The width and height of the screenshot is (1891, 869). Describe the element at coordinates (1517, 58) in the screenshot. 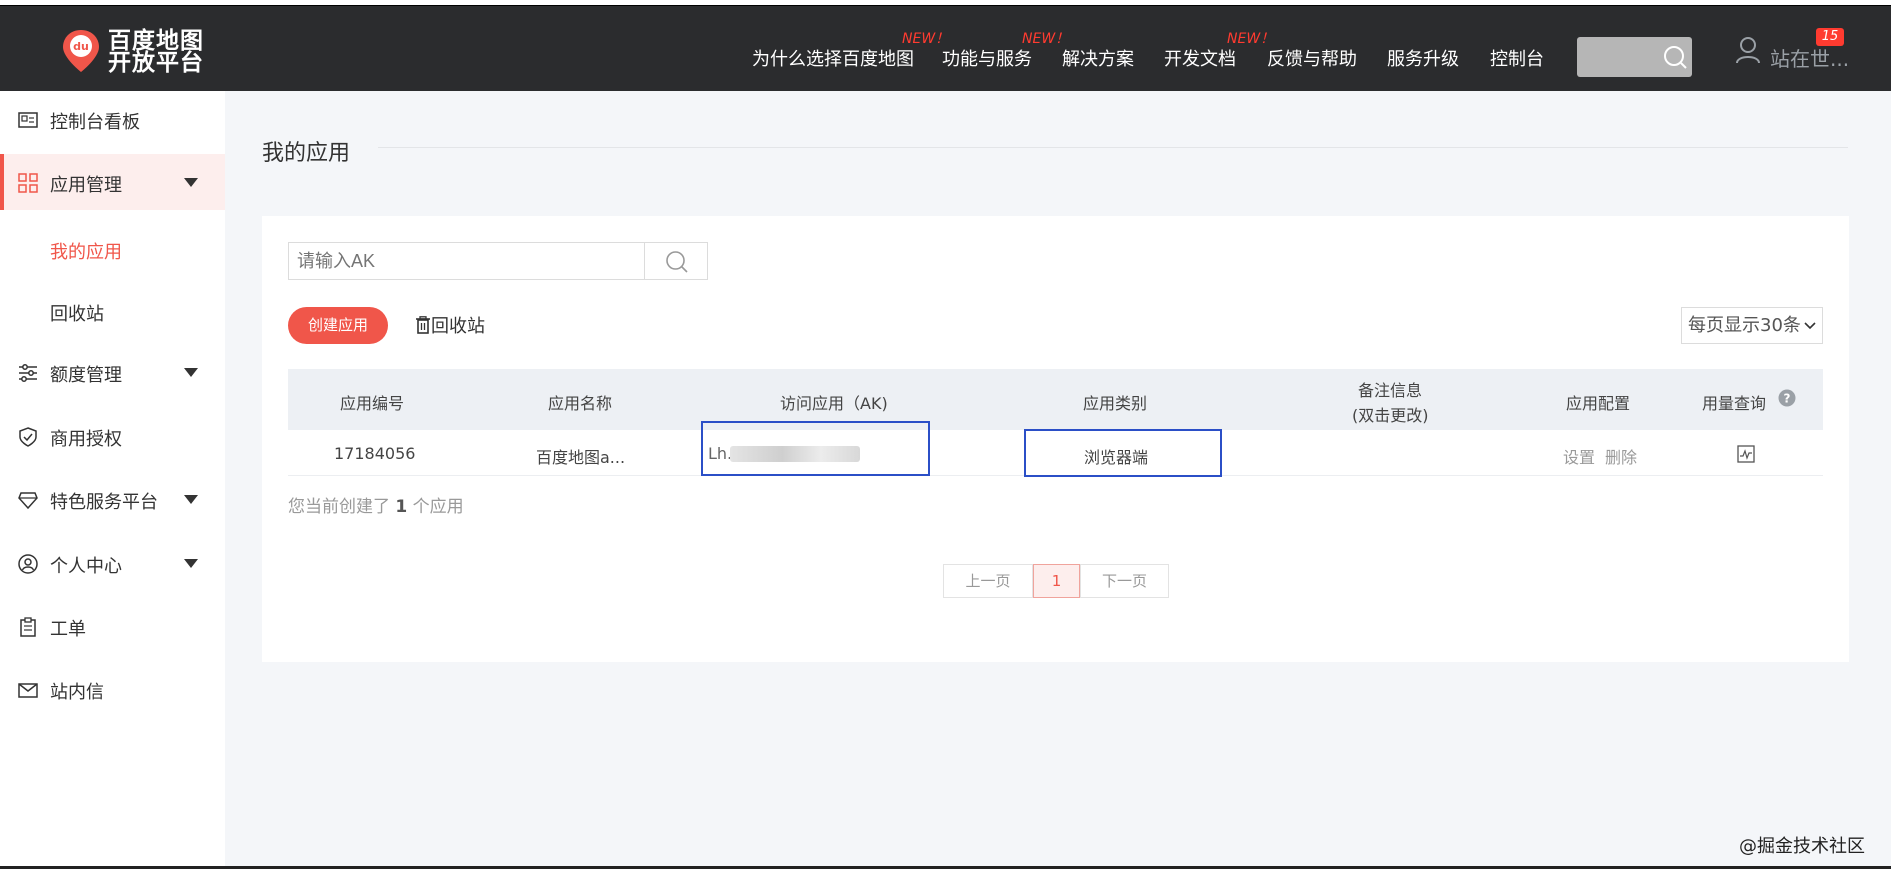

I see `nav-console: 控制台` at that location.